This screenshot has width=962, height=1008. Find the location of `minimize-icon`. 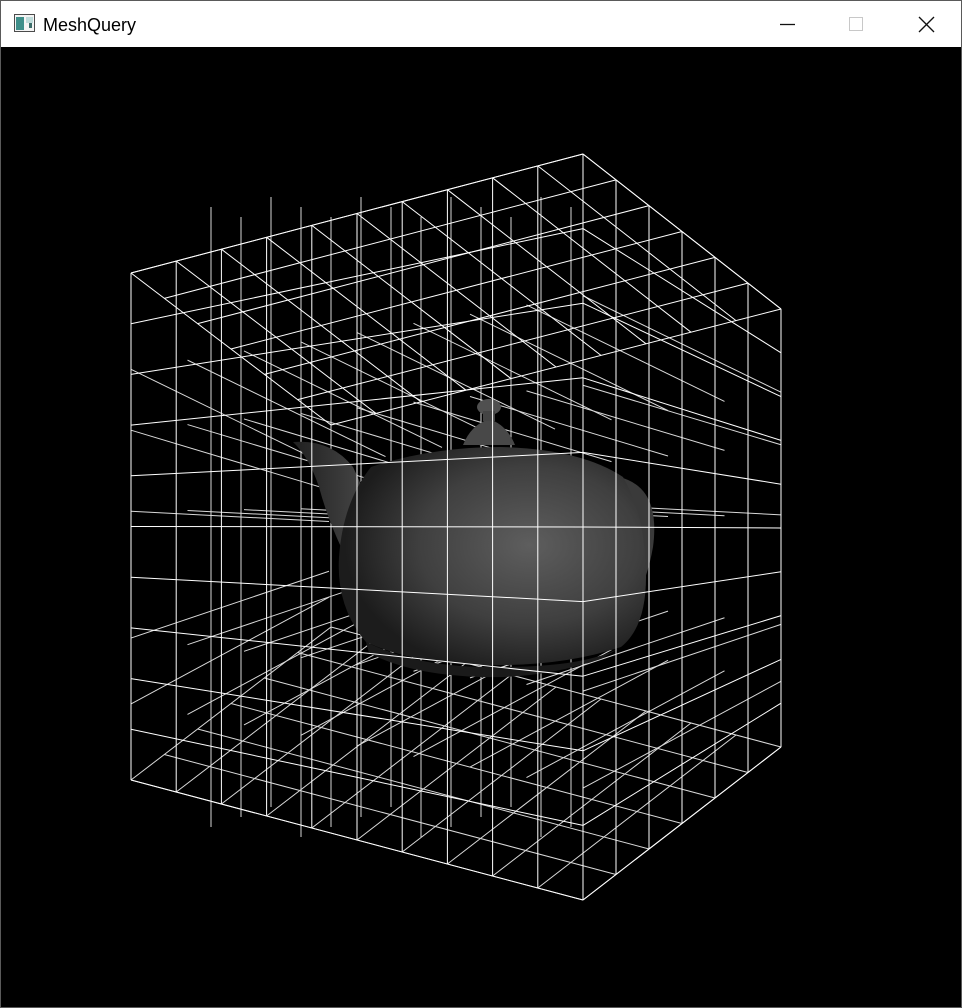

minimize-icon is located at coordinates (787, 24).